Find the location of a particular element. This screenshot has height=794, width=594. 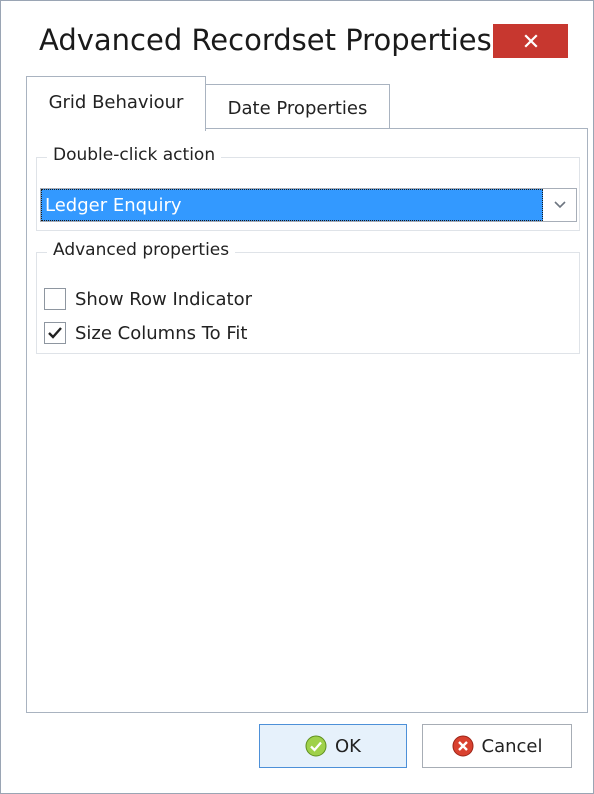

check-circle-icon is located at coordinates (316, 746).